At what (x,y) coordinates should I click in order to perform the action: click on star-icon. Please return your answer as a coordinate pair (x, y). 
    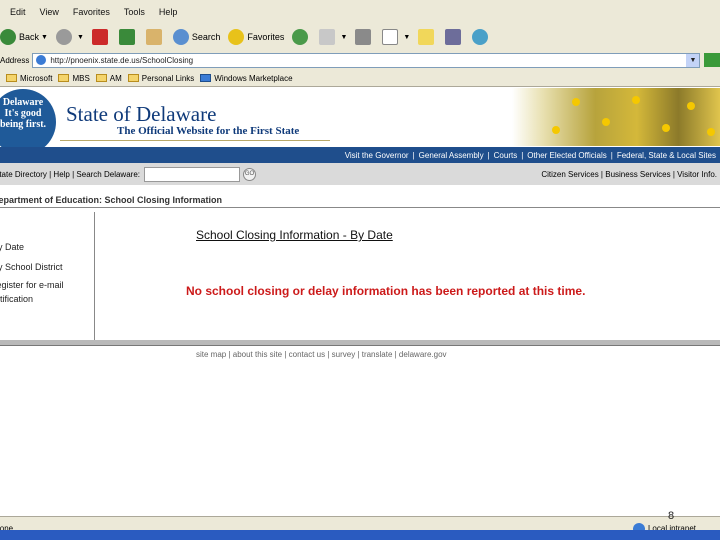
    Looking at the image, I should click on (236, 37).